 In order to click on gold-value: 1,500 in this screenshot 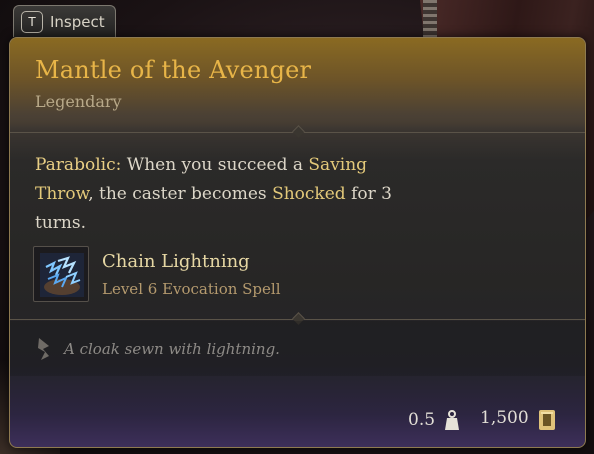, I will do `click(504, 418)`.